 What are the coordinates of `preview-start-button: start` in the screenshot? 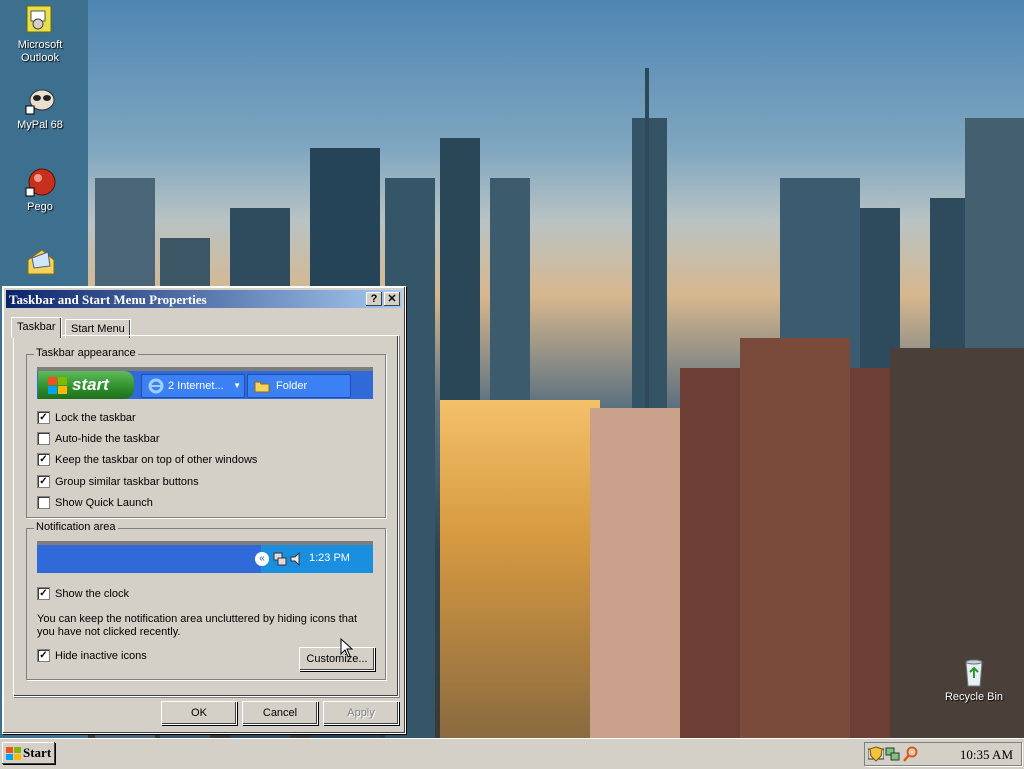 It's located at (86, 385).